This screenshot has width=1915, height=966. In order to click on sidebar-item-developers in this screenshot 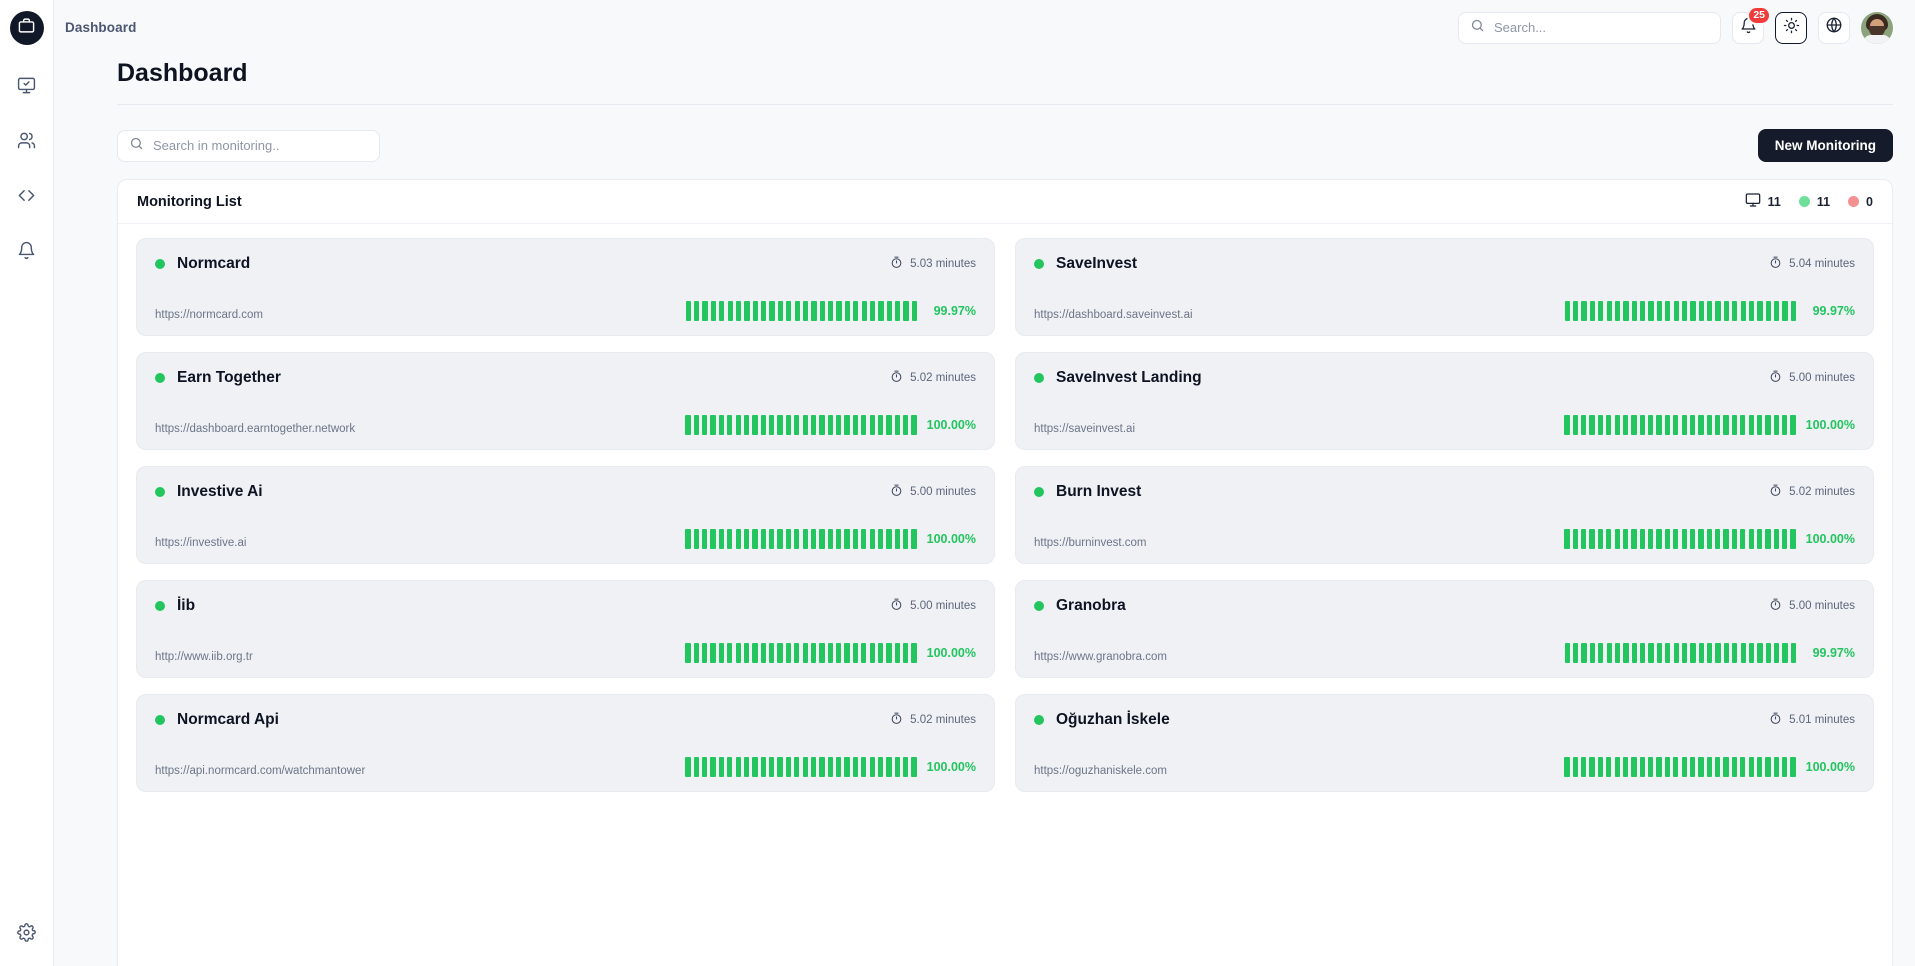, I will do `click(27, 198)`.